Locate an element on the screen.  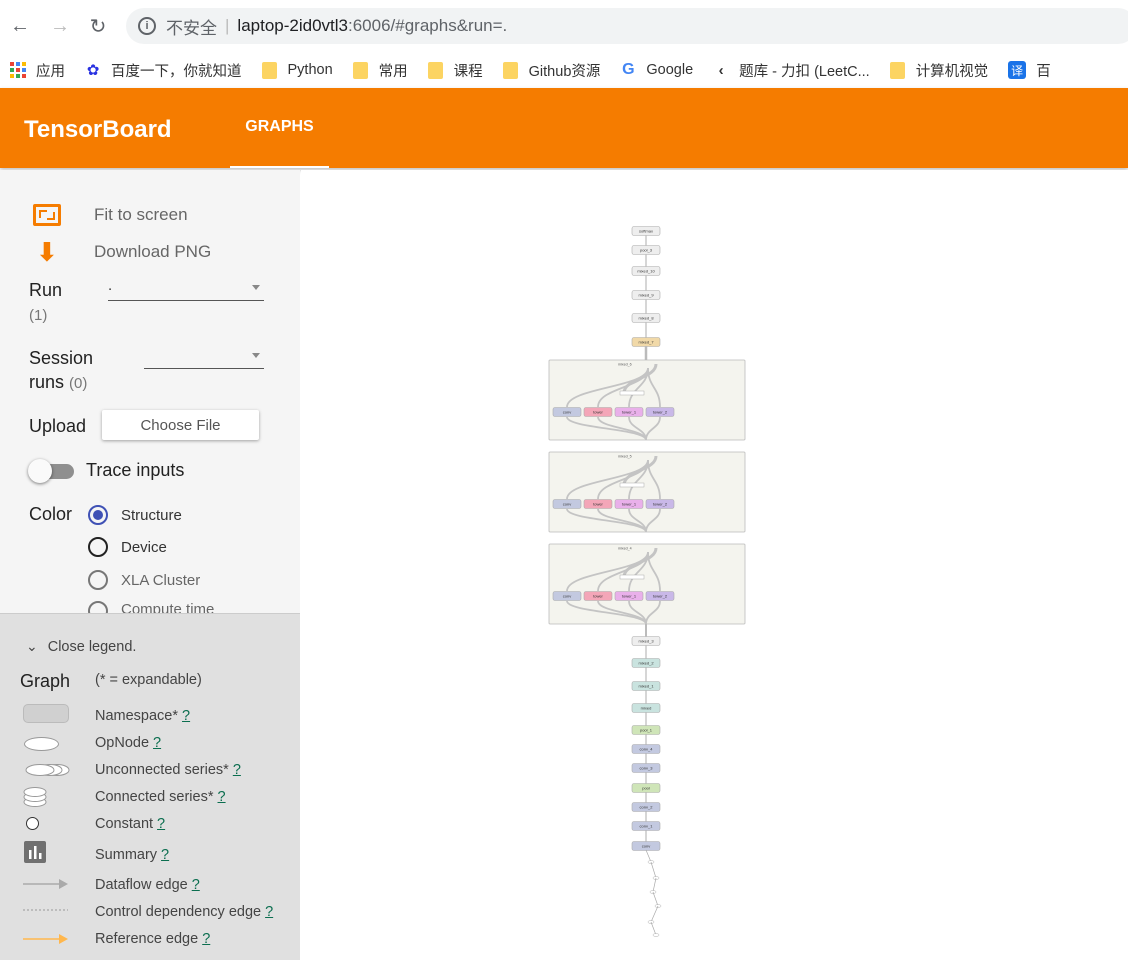
close-legend-label: Close legend. is located at coordinates (92, 646).